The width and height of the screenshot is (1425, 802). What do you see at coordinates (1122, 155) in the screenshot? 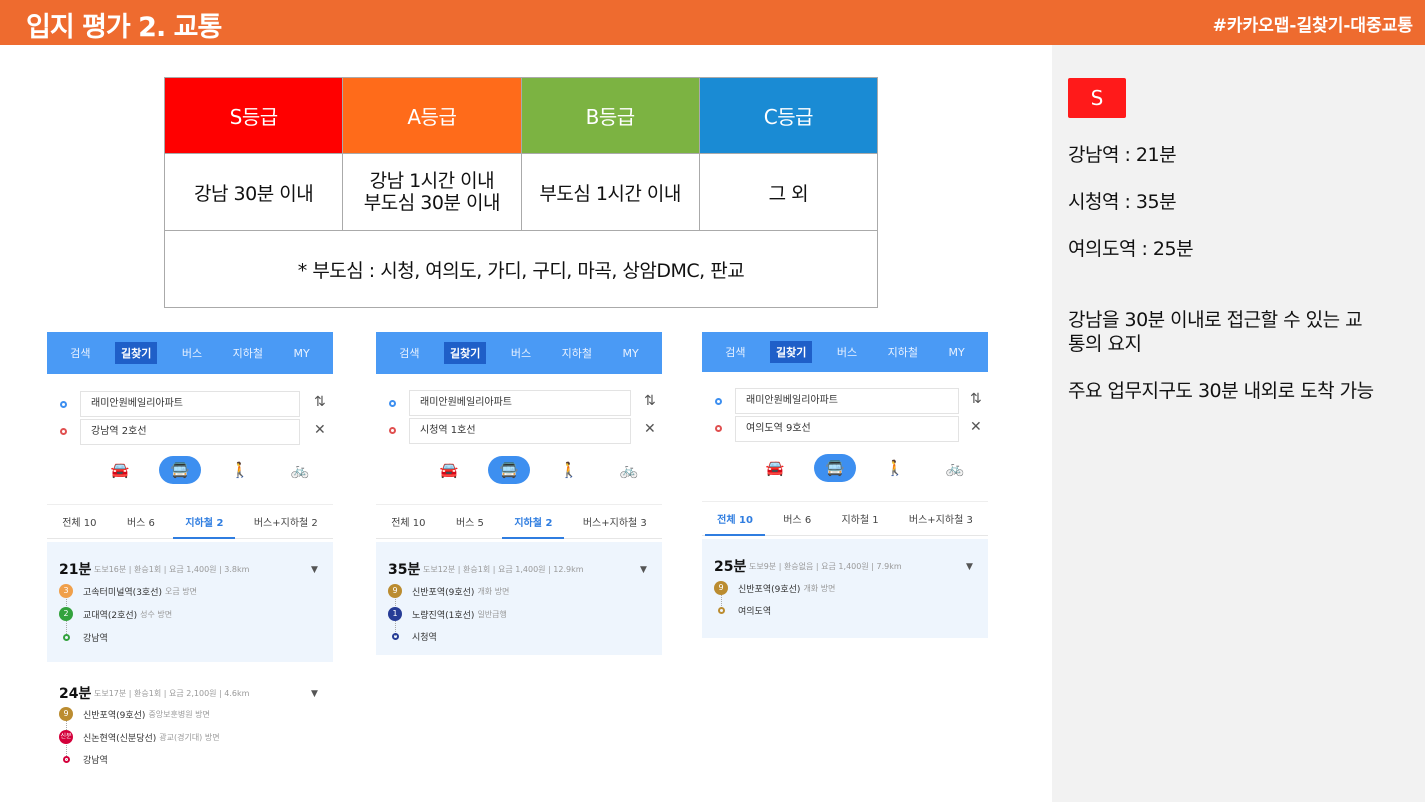
I see `gangnam-time: 강남역 : 21분` at bounding box center [1122, 155].